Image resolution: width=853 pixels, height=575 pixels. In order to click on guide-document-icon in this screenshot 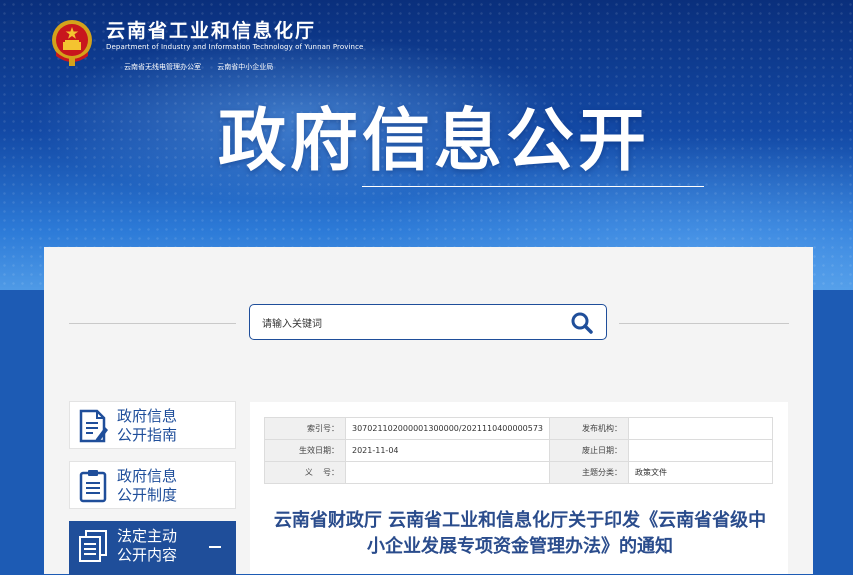, I will do `click(93, 426)`.